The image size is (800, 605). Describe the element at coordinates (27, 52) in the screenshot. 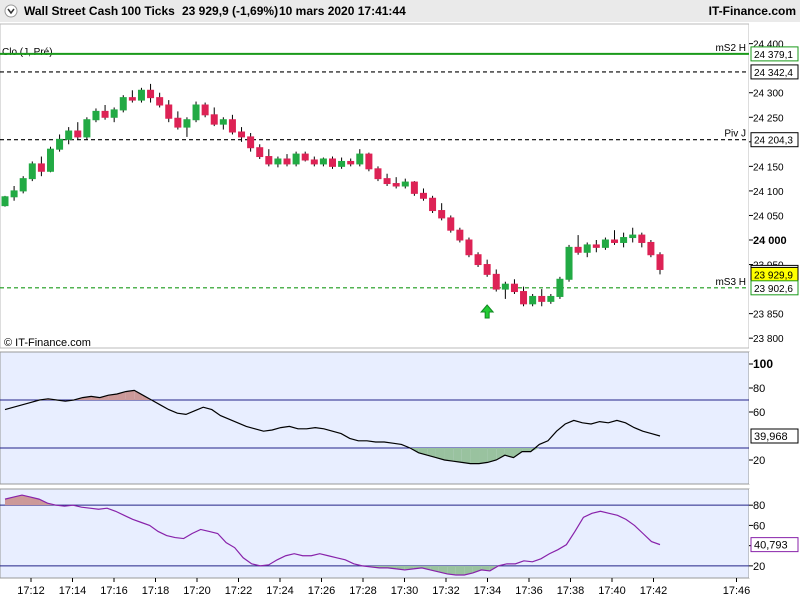

I see `series-label: Clo (J, Pré)` at that location.